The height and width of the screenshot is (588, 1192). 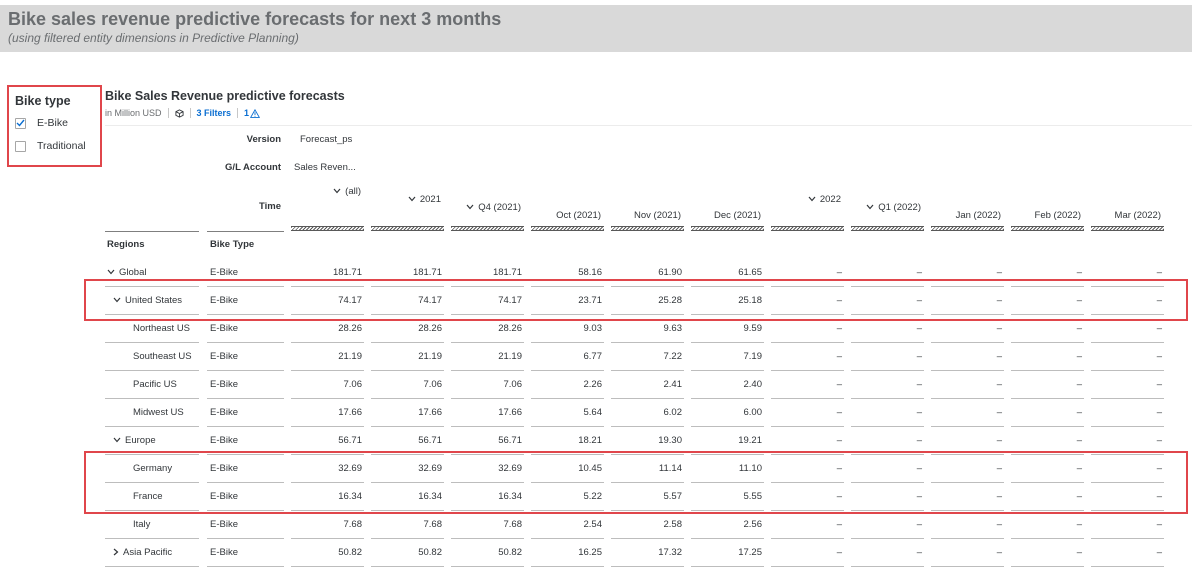 I want to click on value-cell: 2.26, so click(x=567, y=385).